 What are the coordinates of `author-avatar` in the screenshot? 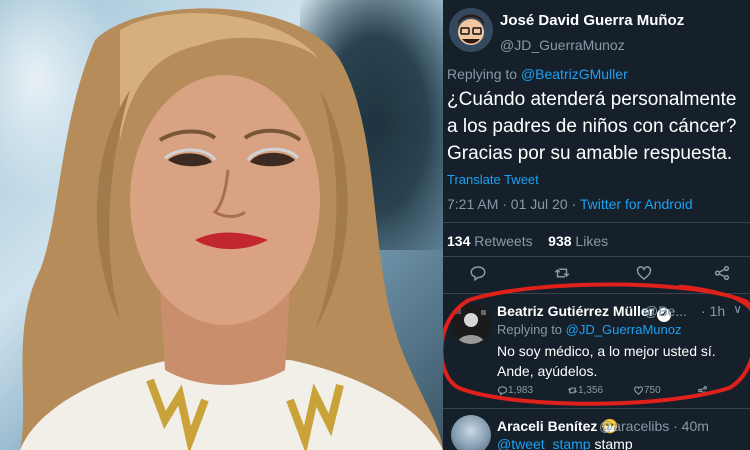 It's located at (471, 30).